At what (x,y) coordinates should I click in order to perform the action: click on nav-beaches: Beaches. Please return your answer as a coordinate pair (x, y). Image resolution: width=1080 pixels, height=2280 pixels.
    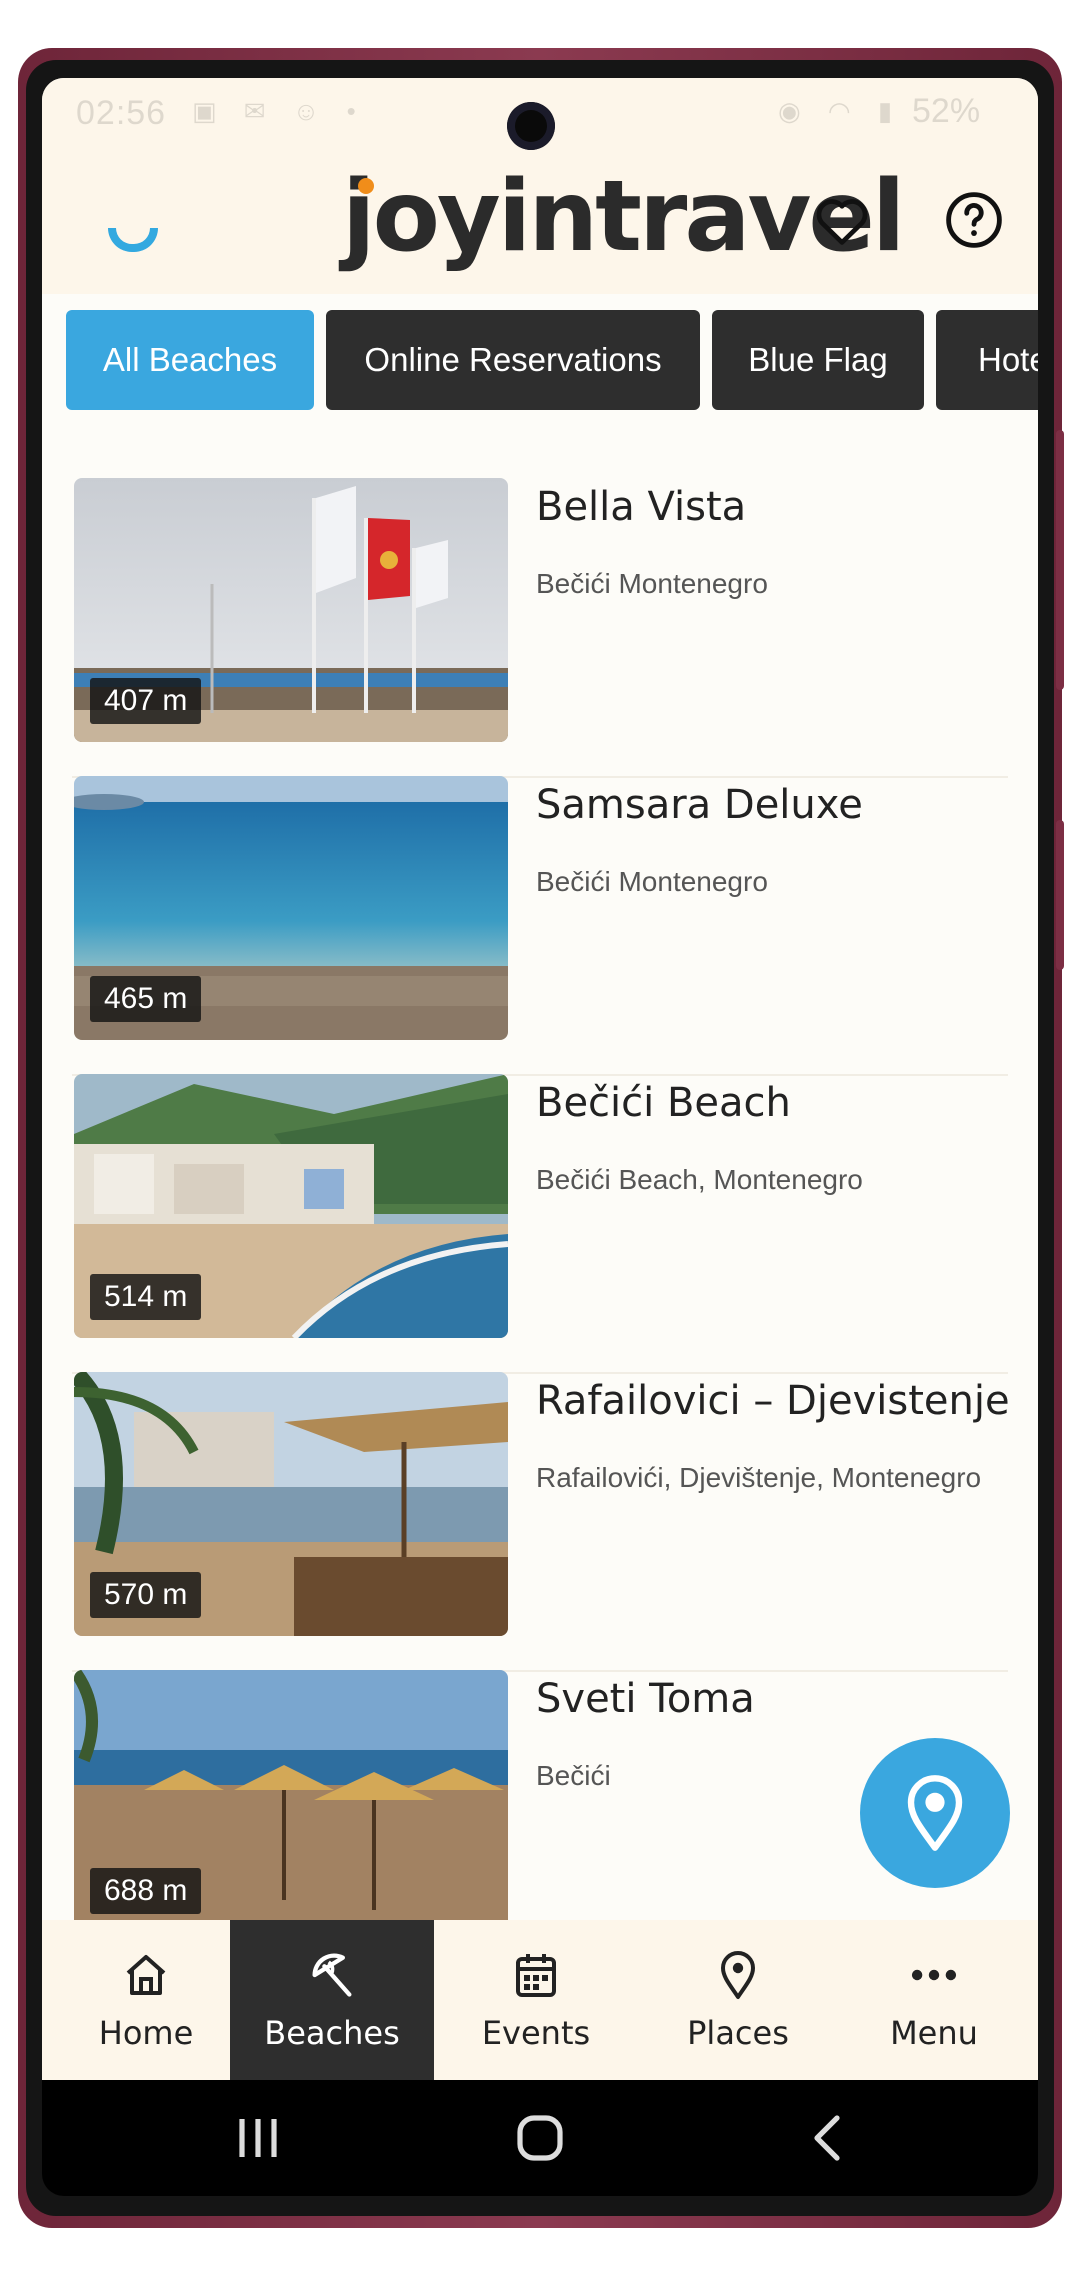
    Looking at the image, I should click on (332, 2000).